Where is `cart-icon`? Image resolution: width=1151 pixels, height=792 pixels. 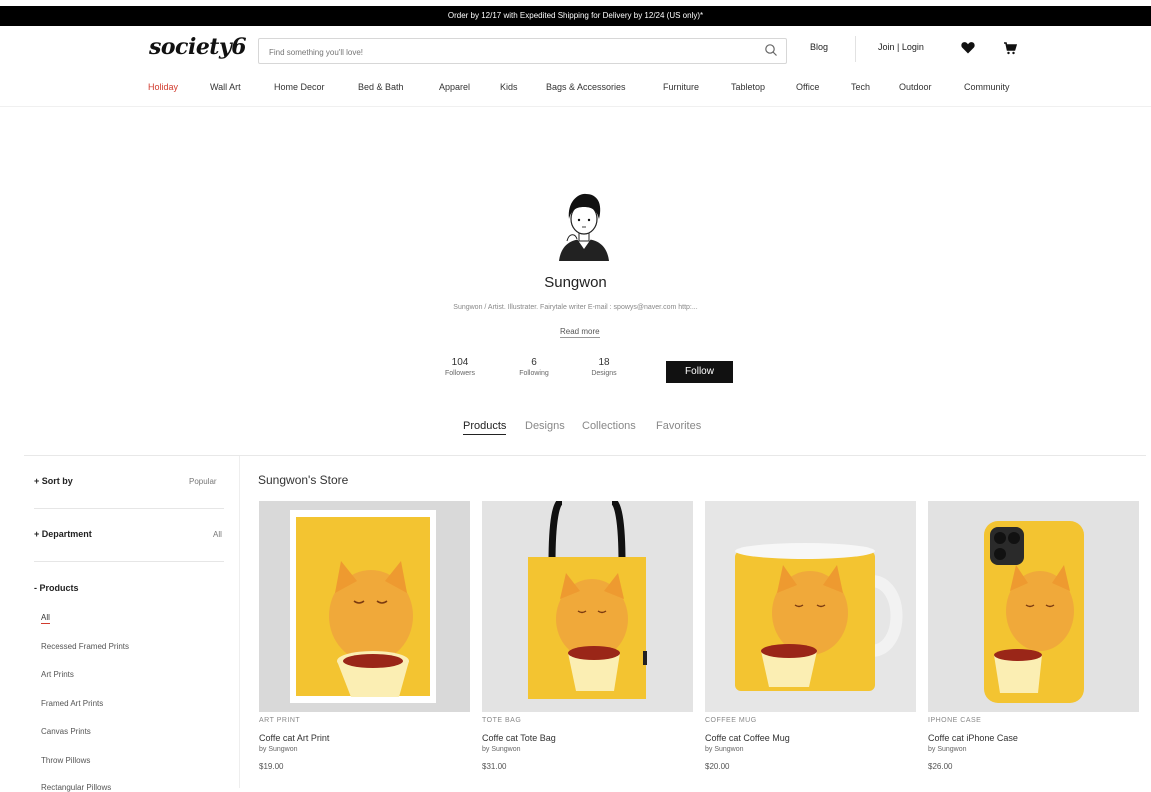 cart-icon is located at coordinates (1010, 48).